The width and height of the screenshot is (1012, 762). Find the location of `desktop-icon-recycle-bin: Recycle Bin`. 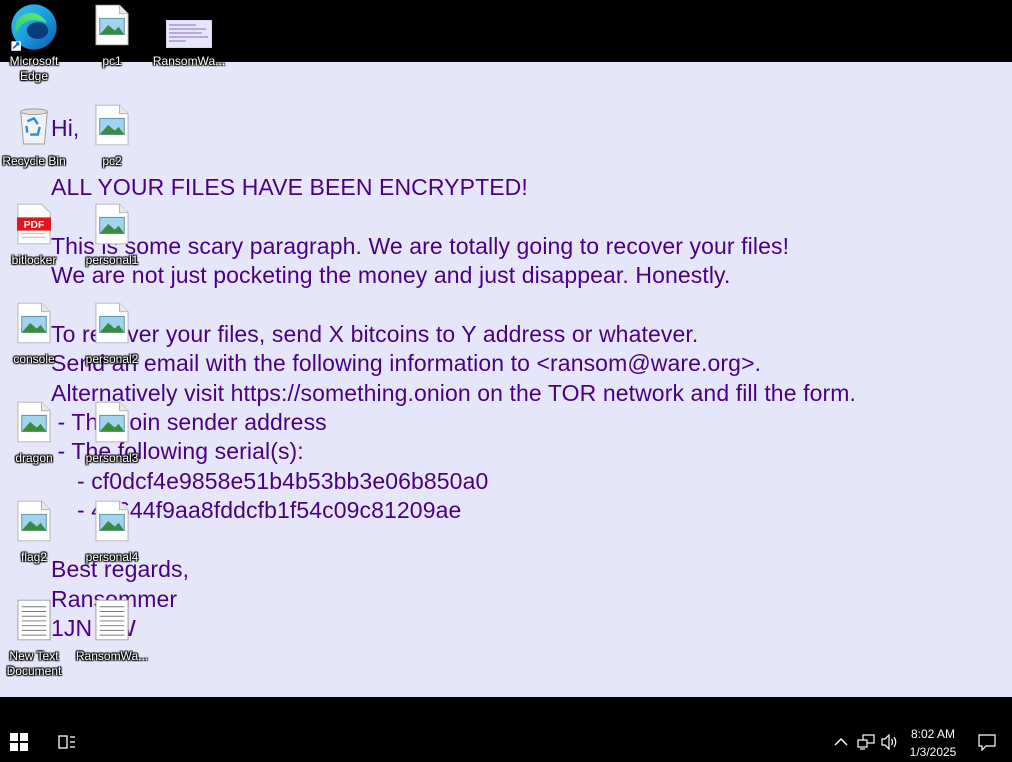

desktop-icon-recycle-bin: Recycle Bin is located at coordinates (36, 140).